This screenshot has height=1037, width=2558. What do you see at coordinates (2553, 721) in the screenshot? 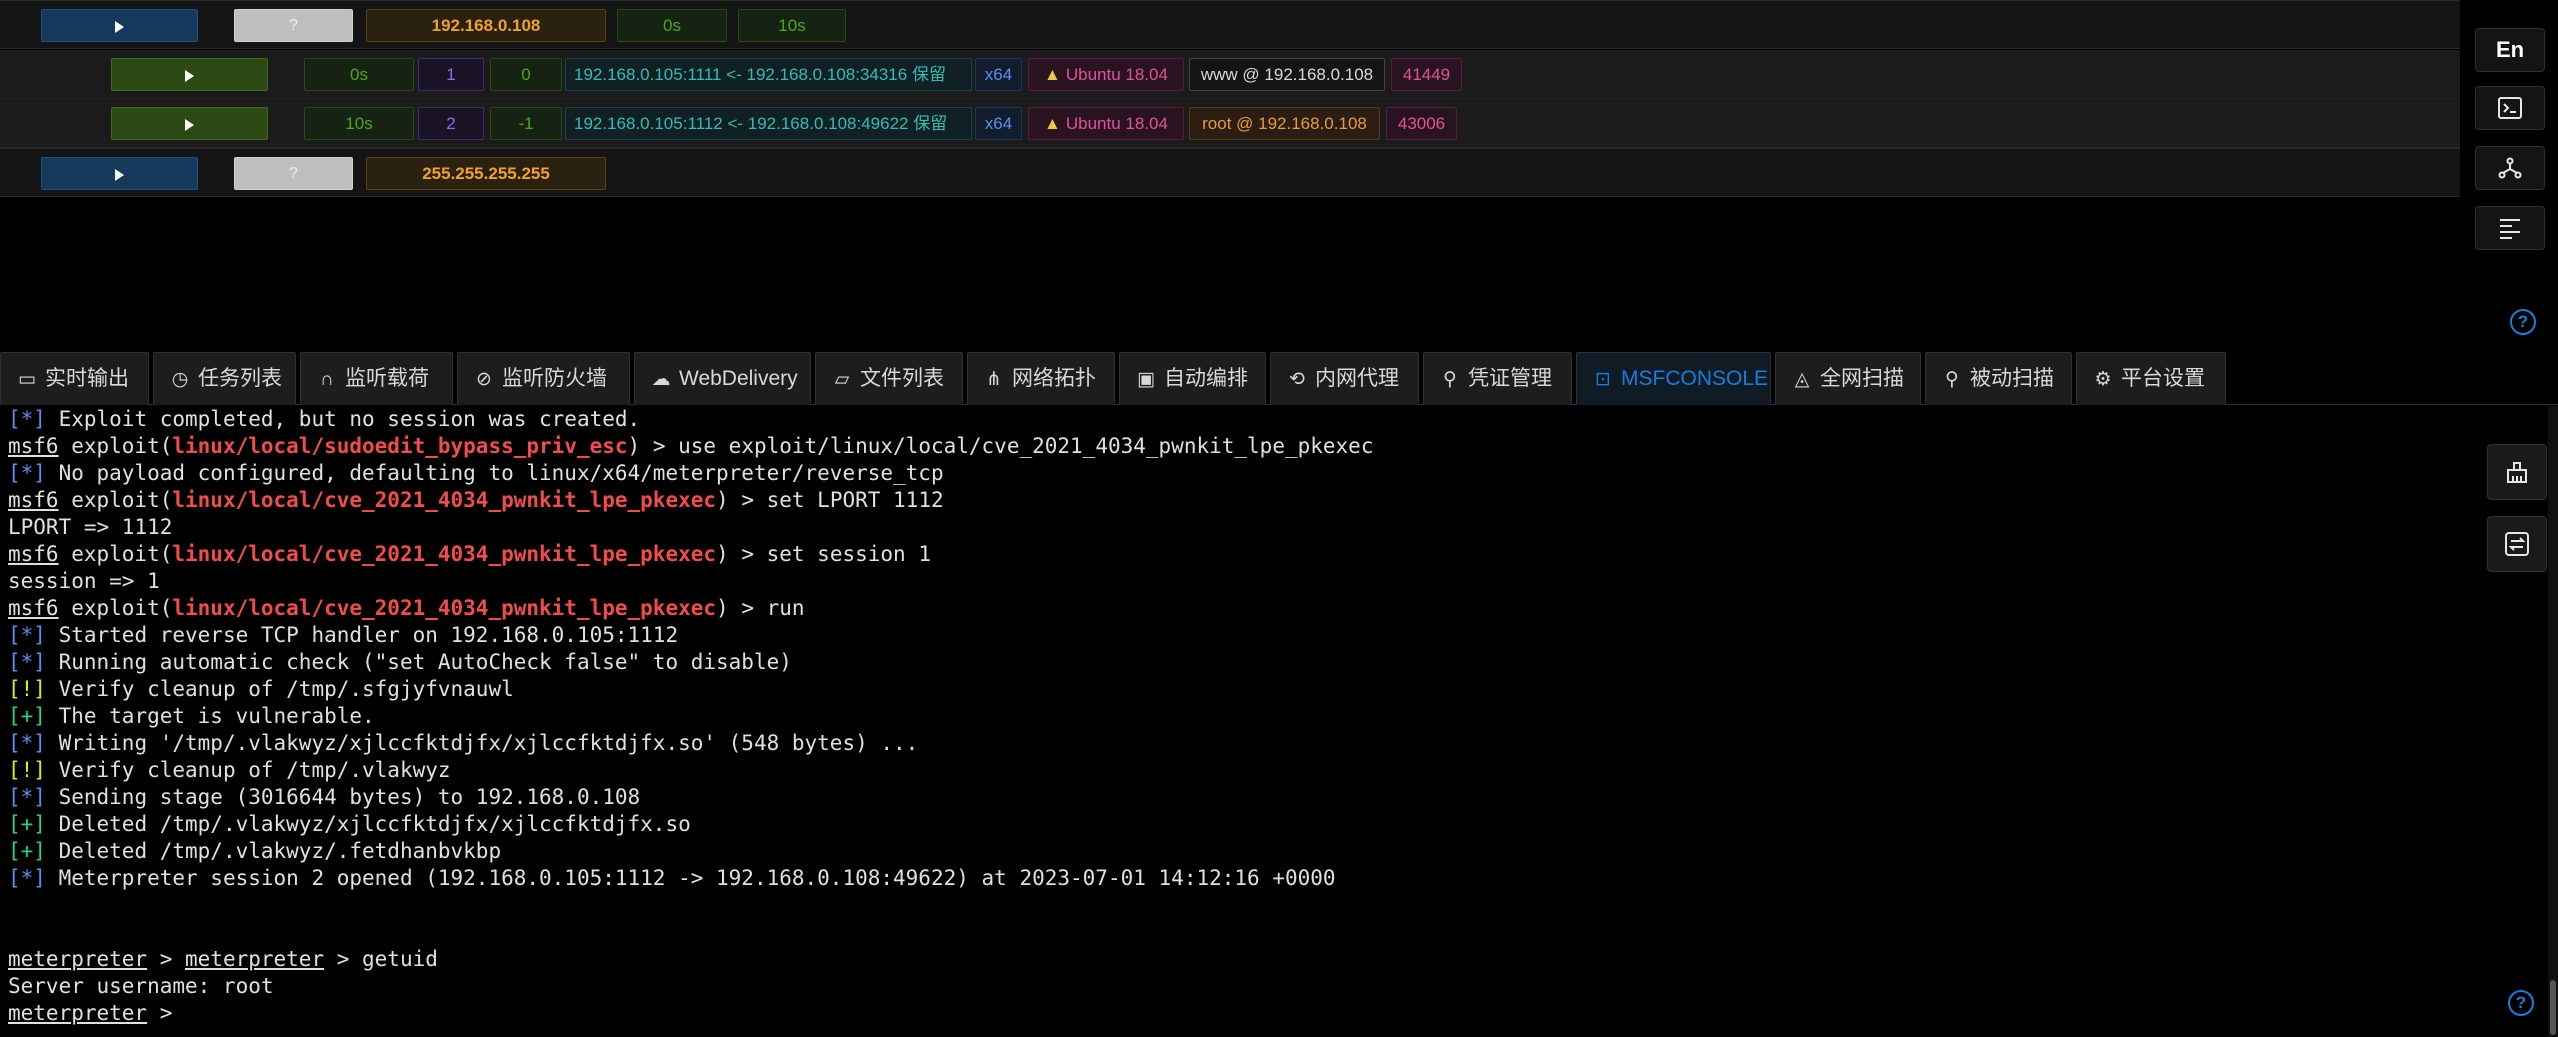
I see `console-scrollbar` at bounding box center [2553, 721].